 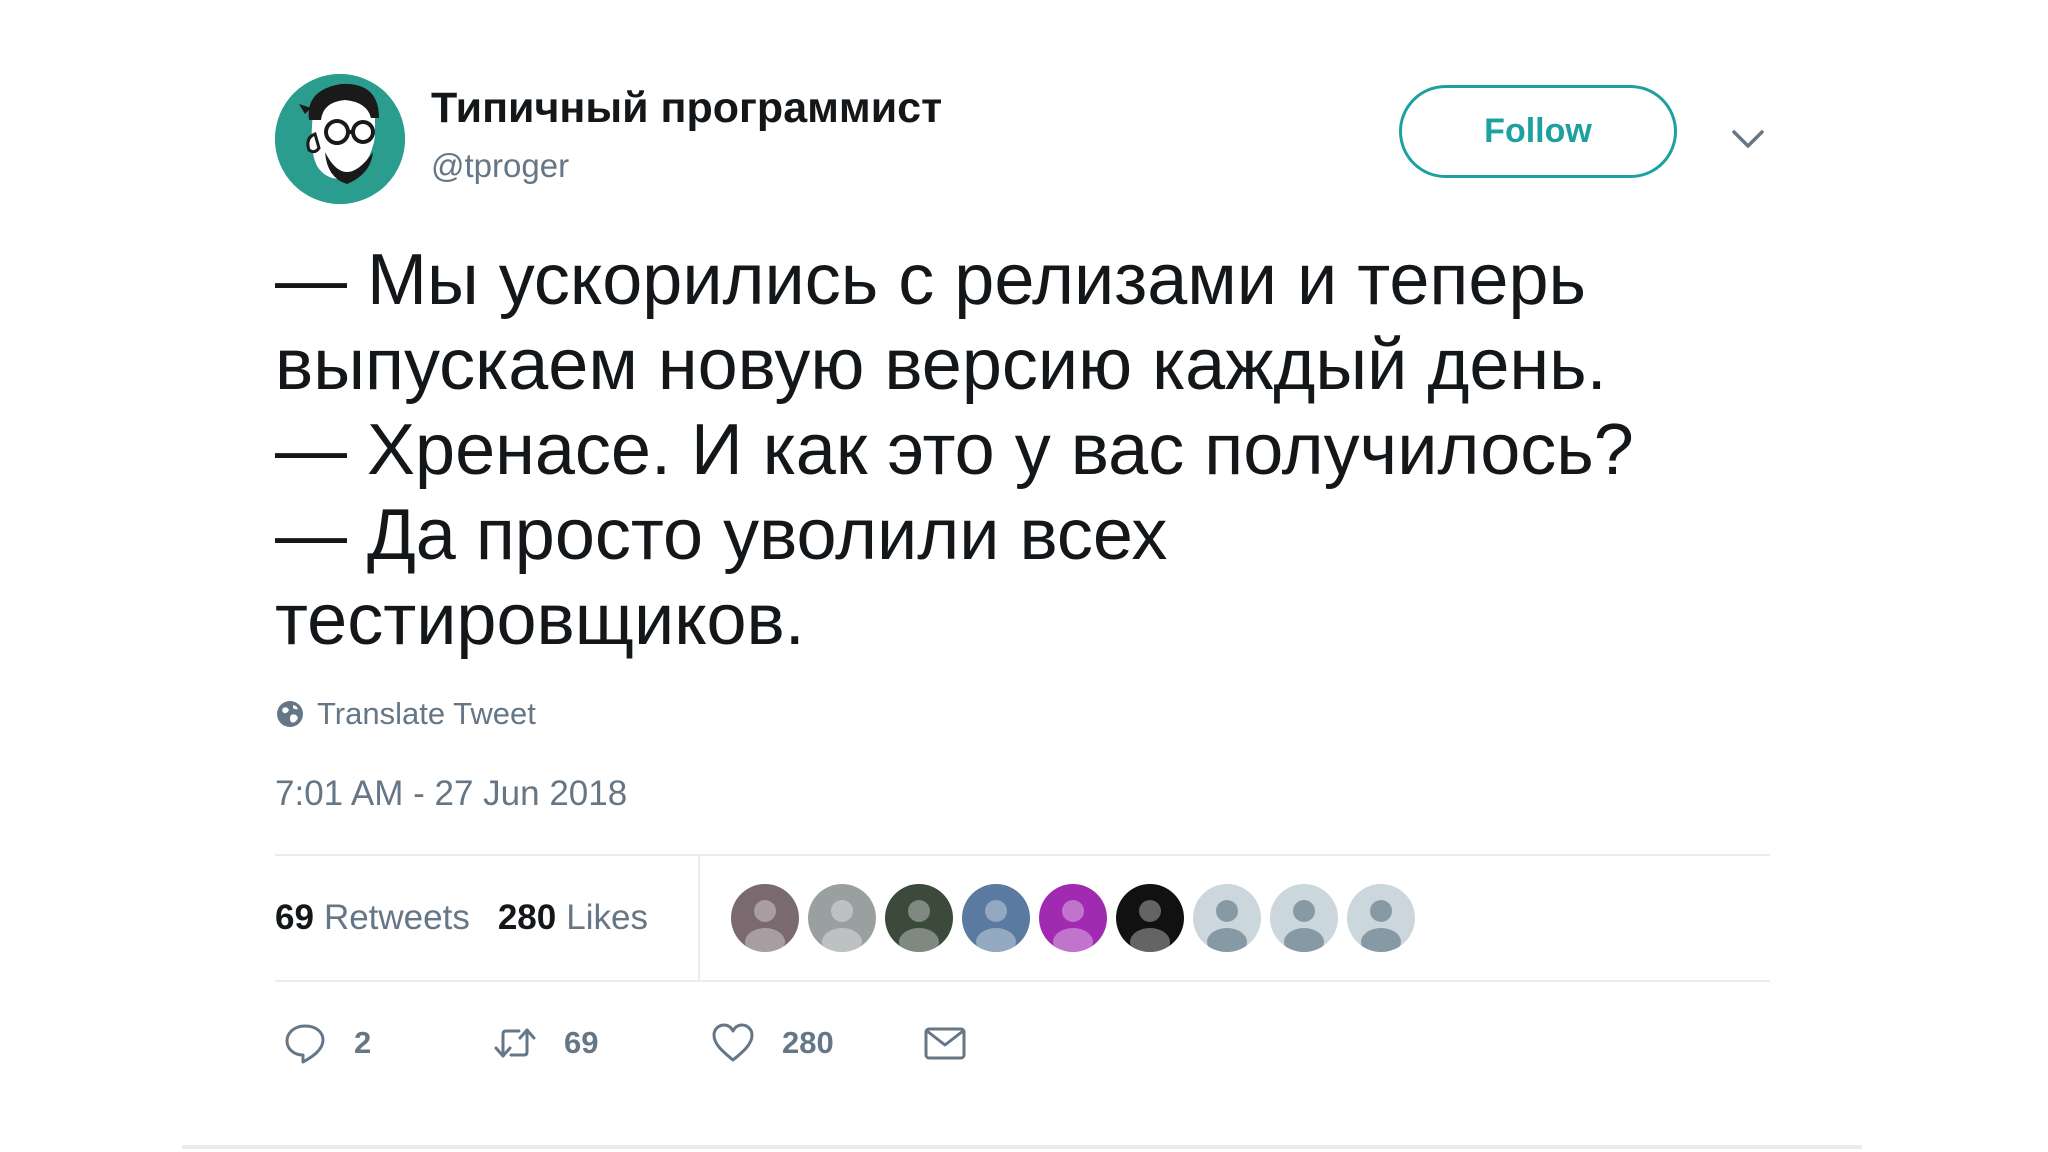 I want to click on reply-icon, so click(x=305, y=1044).